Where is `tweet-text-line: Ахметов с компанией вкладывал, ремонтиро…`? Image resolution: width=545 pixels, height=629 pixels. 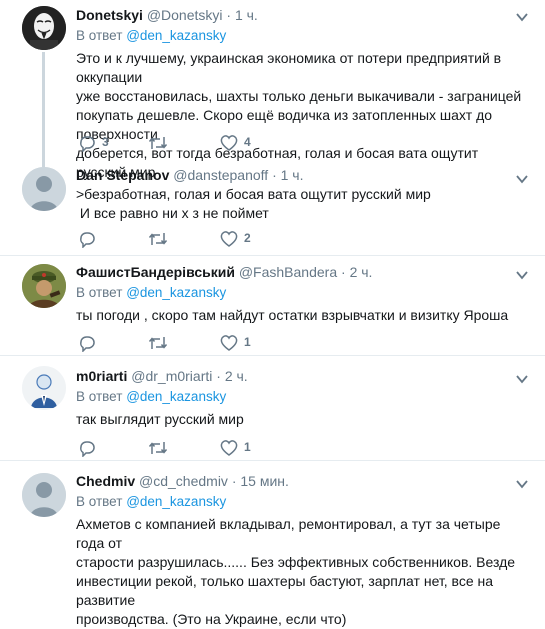 tweet-text-line: Ахметов с компанией вкладывал, ремонтиро… is located at coordinates (288, 533).